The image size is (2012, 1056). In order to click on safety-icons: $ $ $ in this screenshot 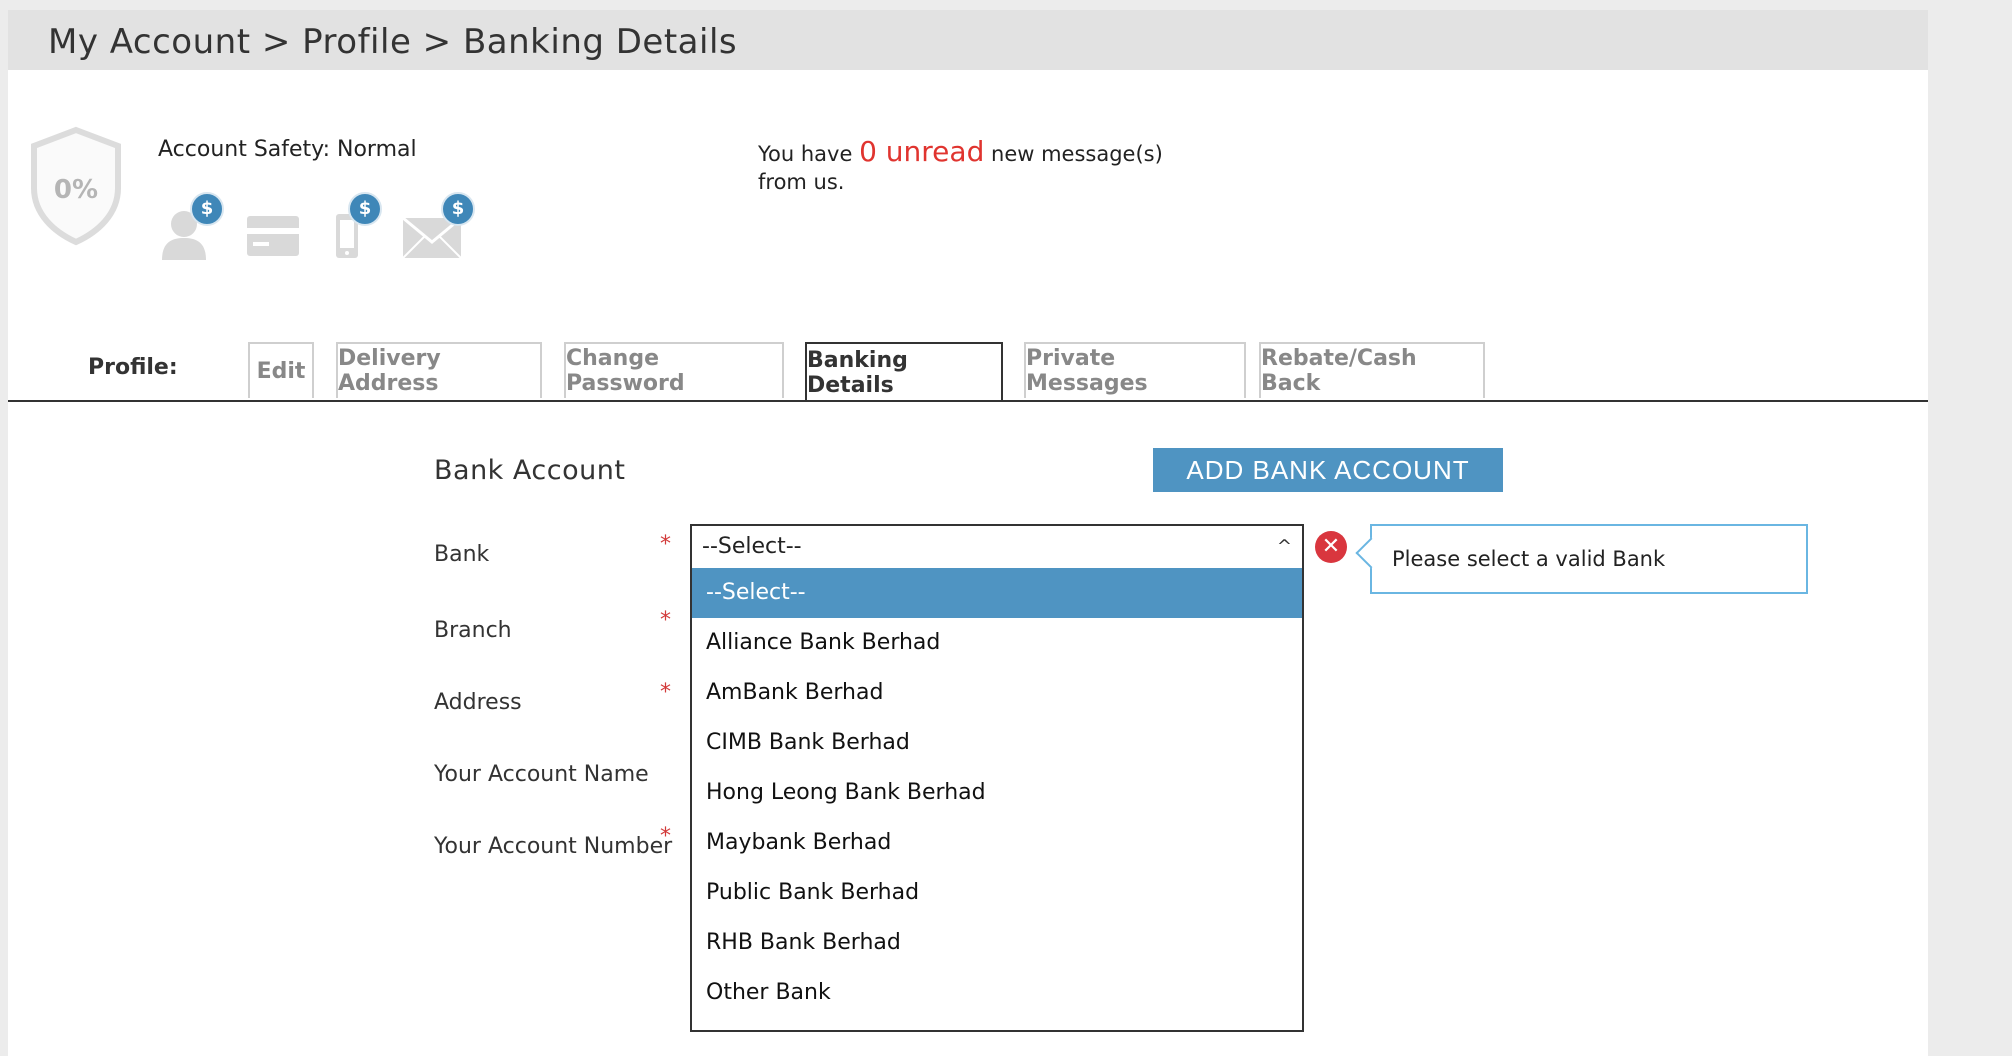, I will do `click(338, 231)`.